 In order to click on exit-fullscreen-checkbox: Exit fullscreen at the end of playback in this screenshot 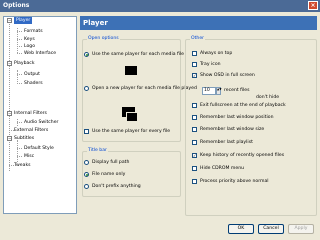, I will do `click(253, 105)`.